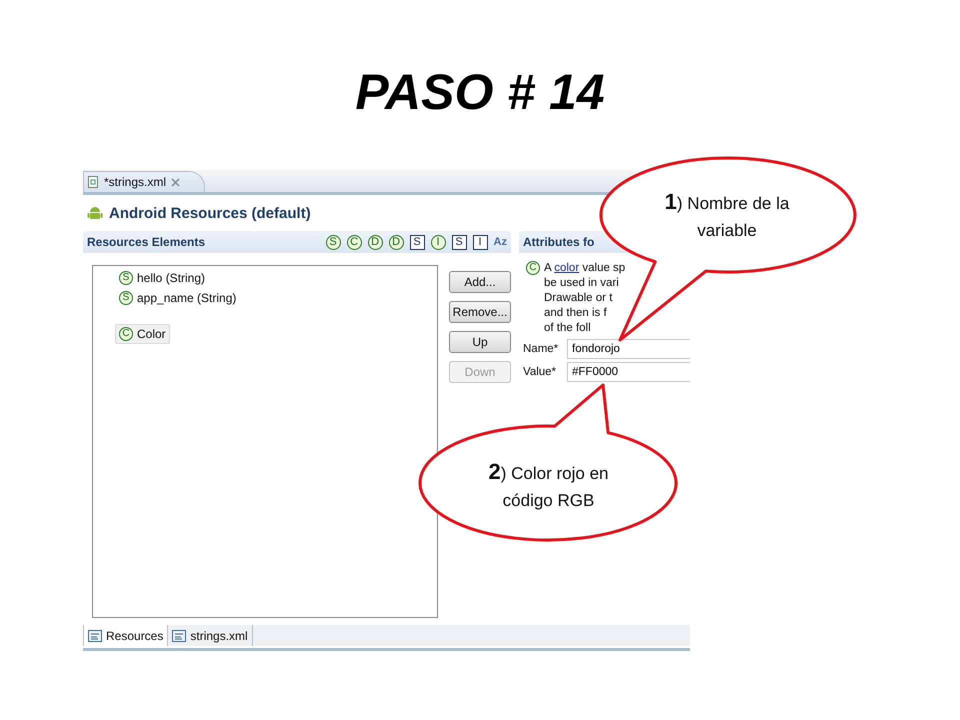 This screenshot has height=720, width=960. What do you see at coordinates (585, 298) in the screenshot?
I see `description-text: A color value sp be used in vari Drawable or t and then is f of the foll` at bounding box center [585, 298].